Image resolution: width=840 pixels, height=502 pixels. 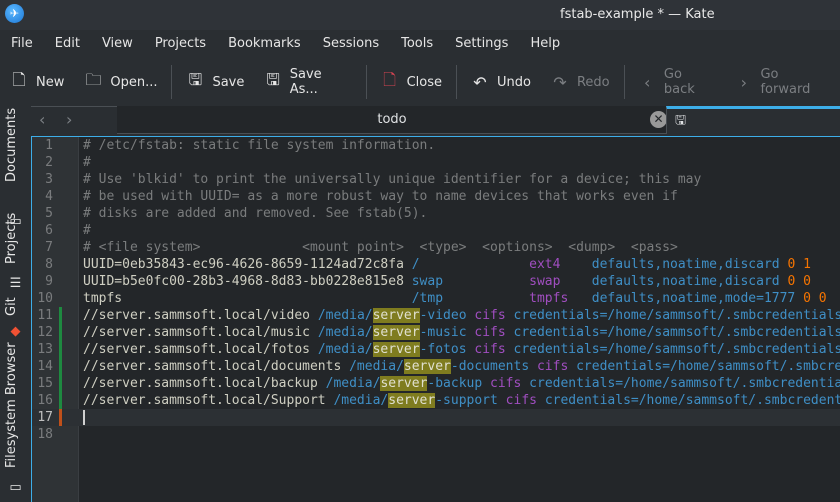 I want to click on chevron-right-icon: ›, so click(x=69, y=119).